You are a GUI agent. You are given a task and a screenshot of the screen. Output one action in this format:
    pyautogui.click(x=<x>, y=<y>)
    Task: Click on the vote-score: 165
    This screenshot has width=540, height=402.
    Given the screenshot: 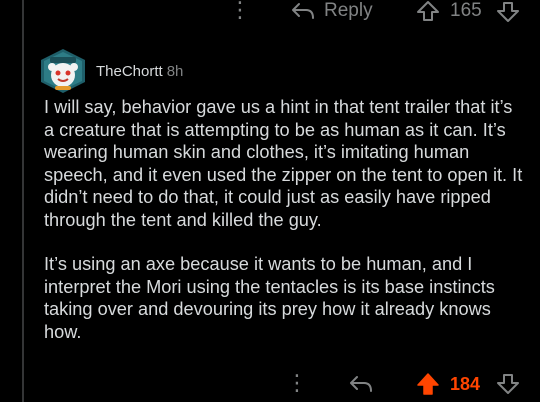 What is the action you would take?
    pyautogui.click(x=466, y=10)
    